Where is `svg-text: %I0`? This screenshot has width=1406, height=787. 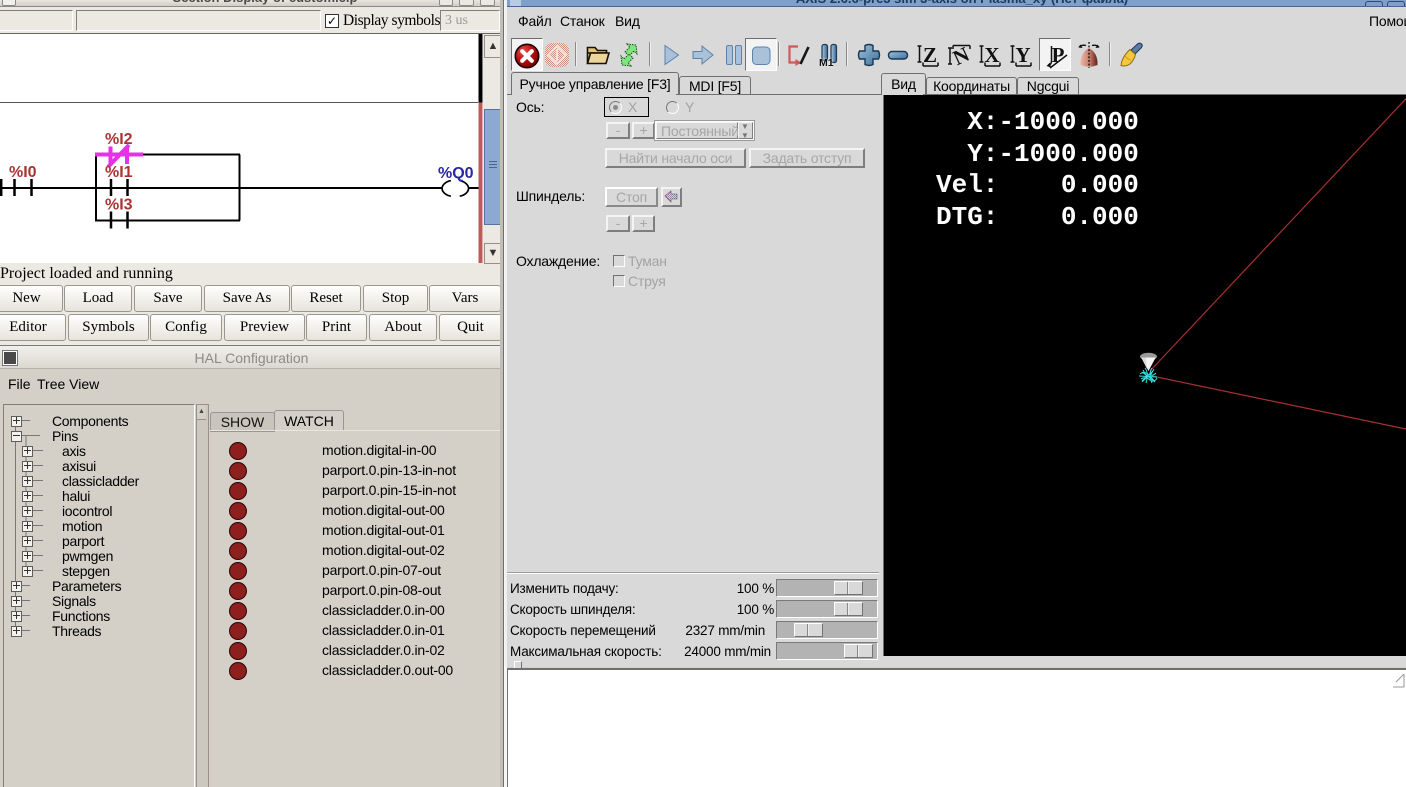 svg-text: %I0 is located at coordinates (23, 172).